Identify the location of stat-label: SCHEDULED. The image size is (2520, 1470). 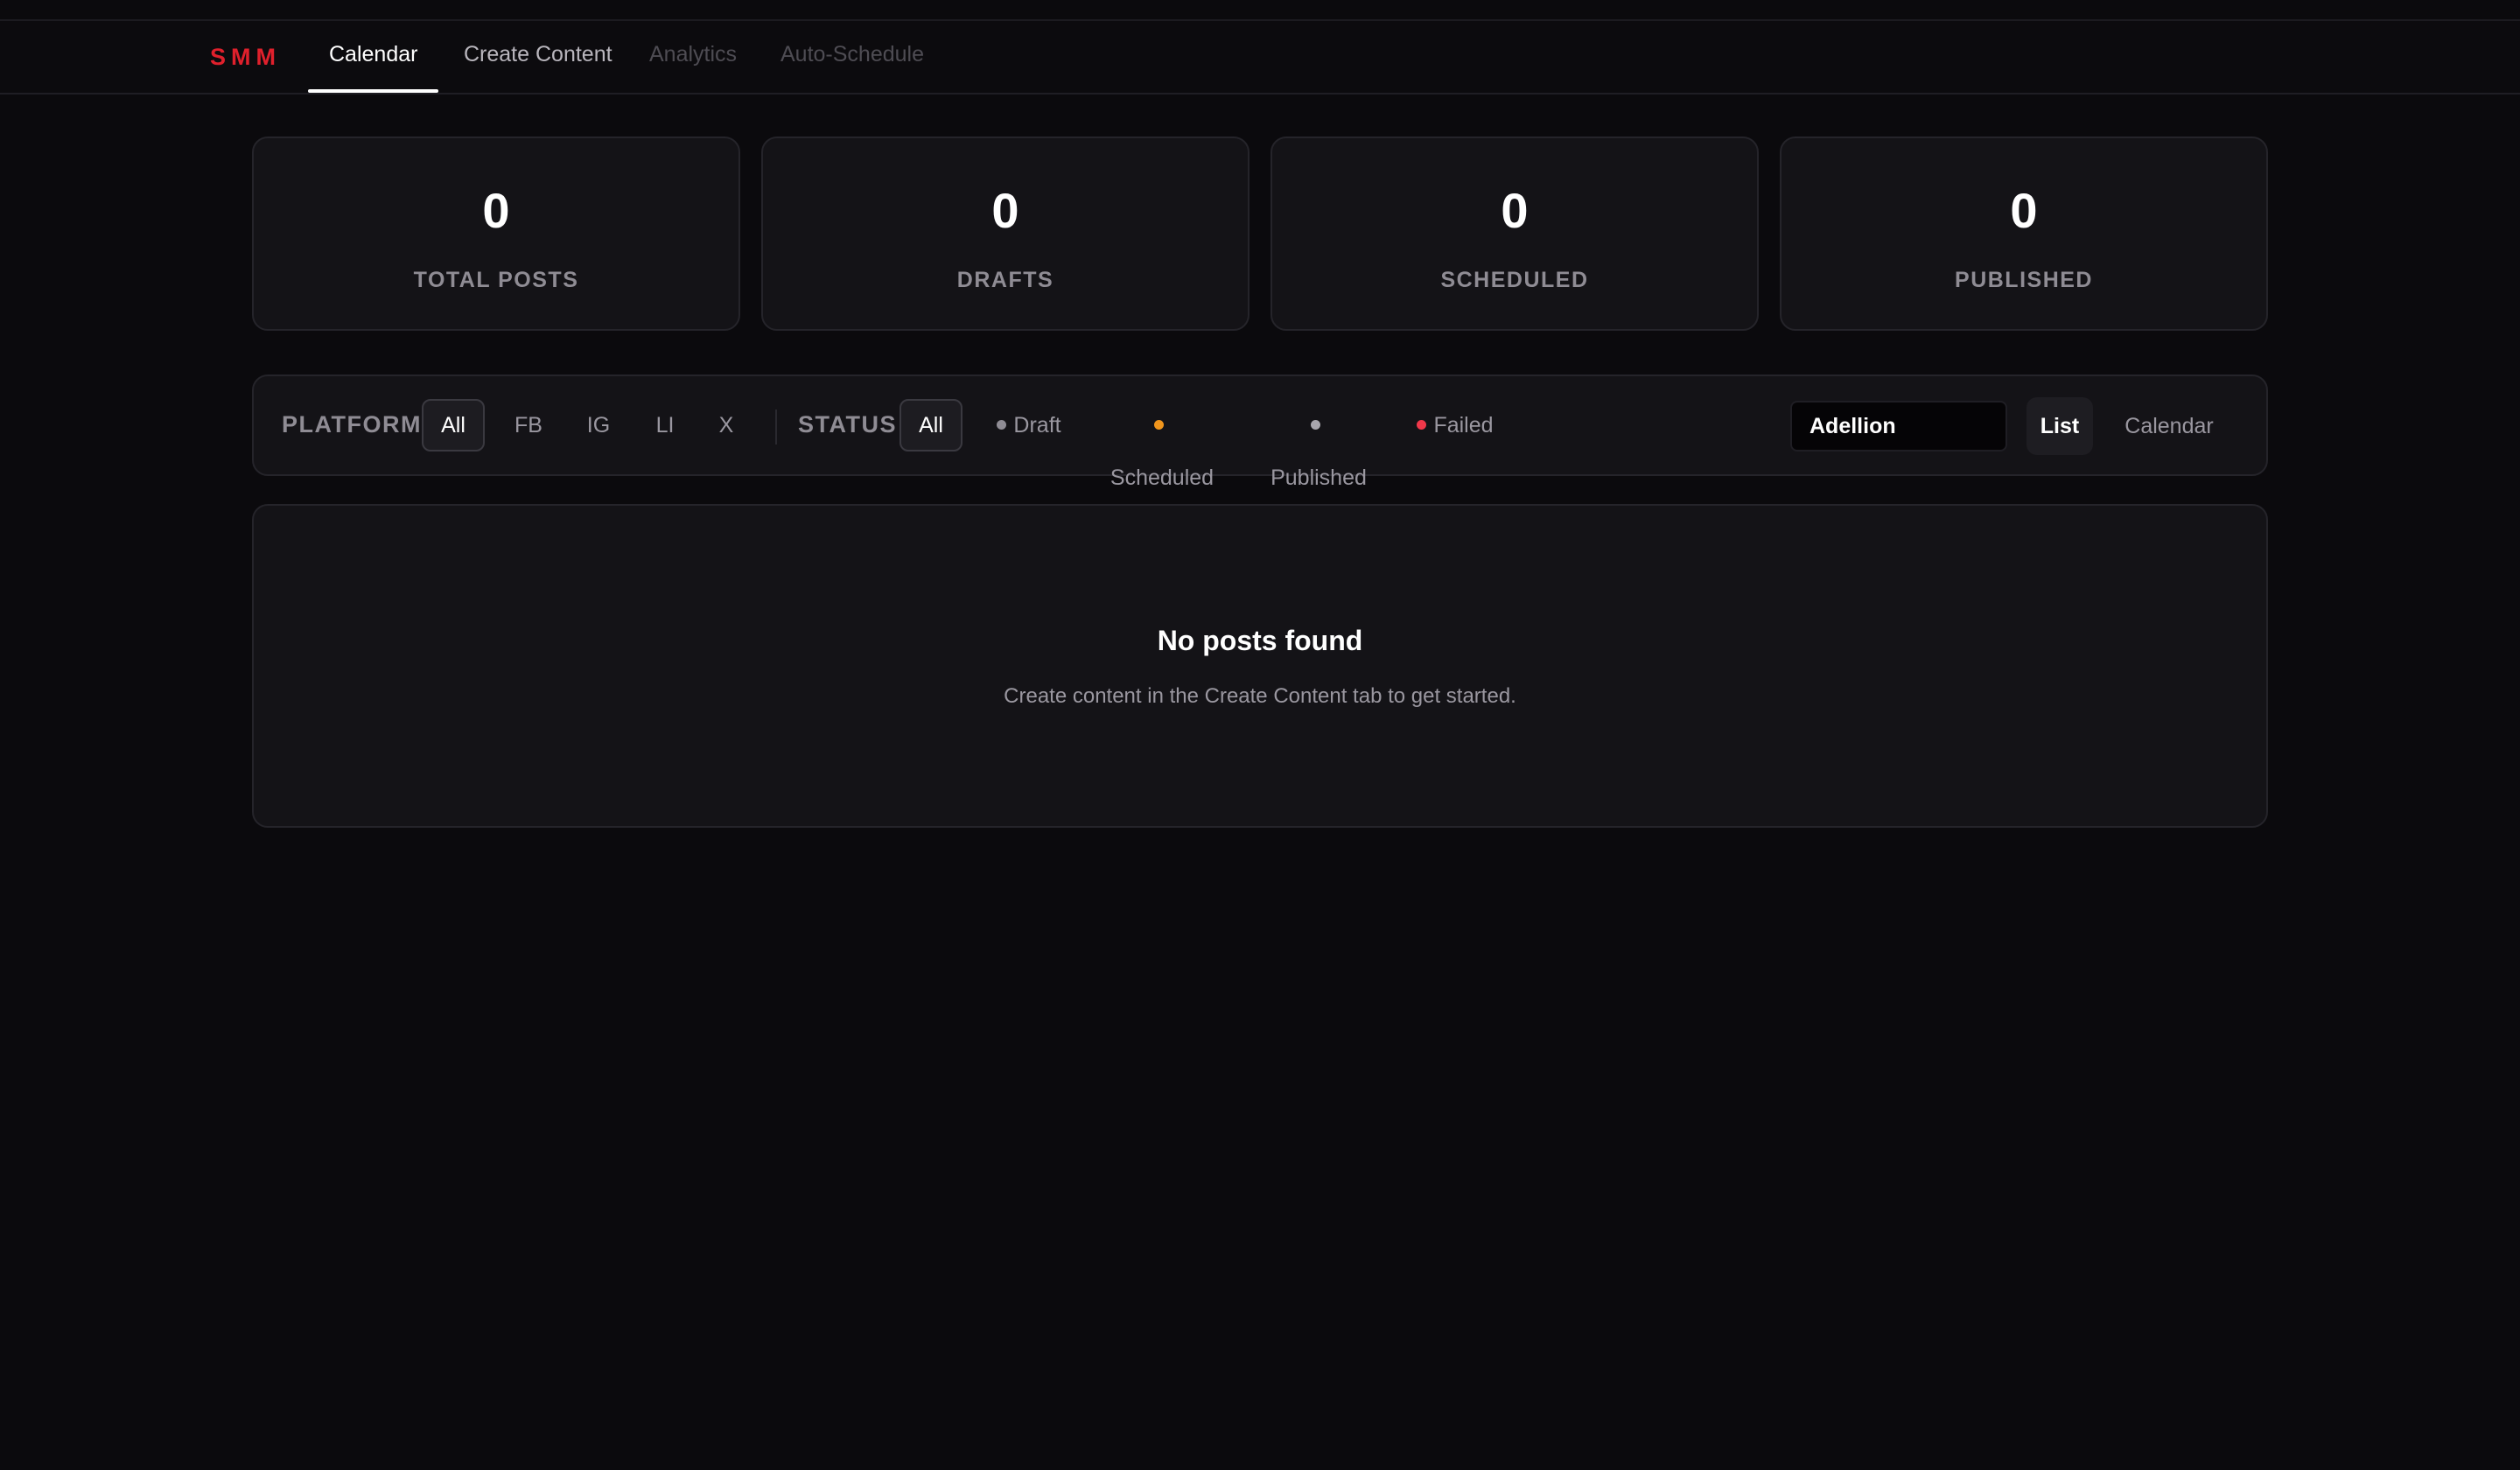
(1514, 280).